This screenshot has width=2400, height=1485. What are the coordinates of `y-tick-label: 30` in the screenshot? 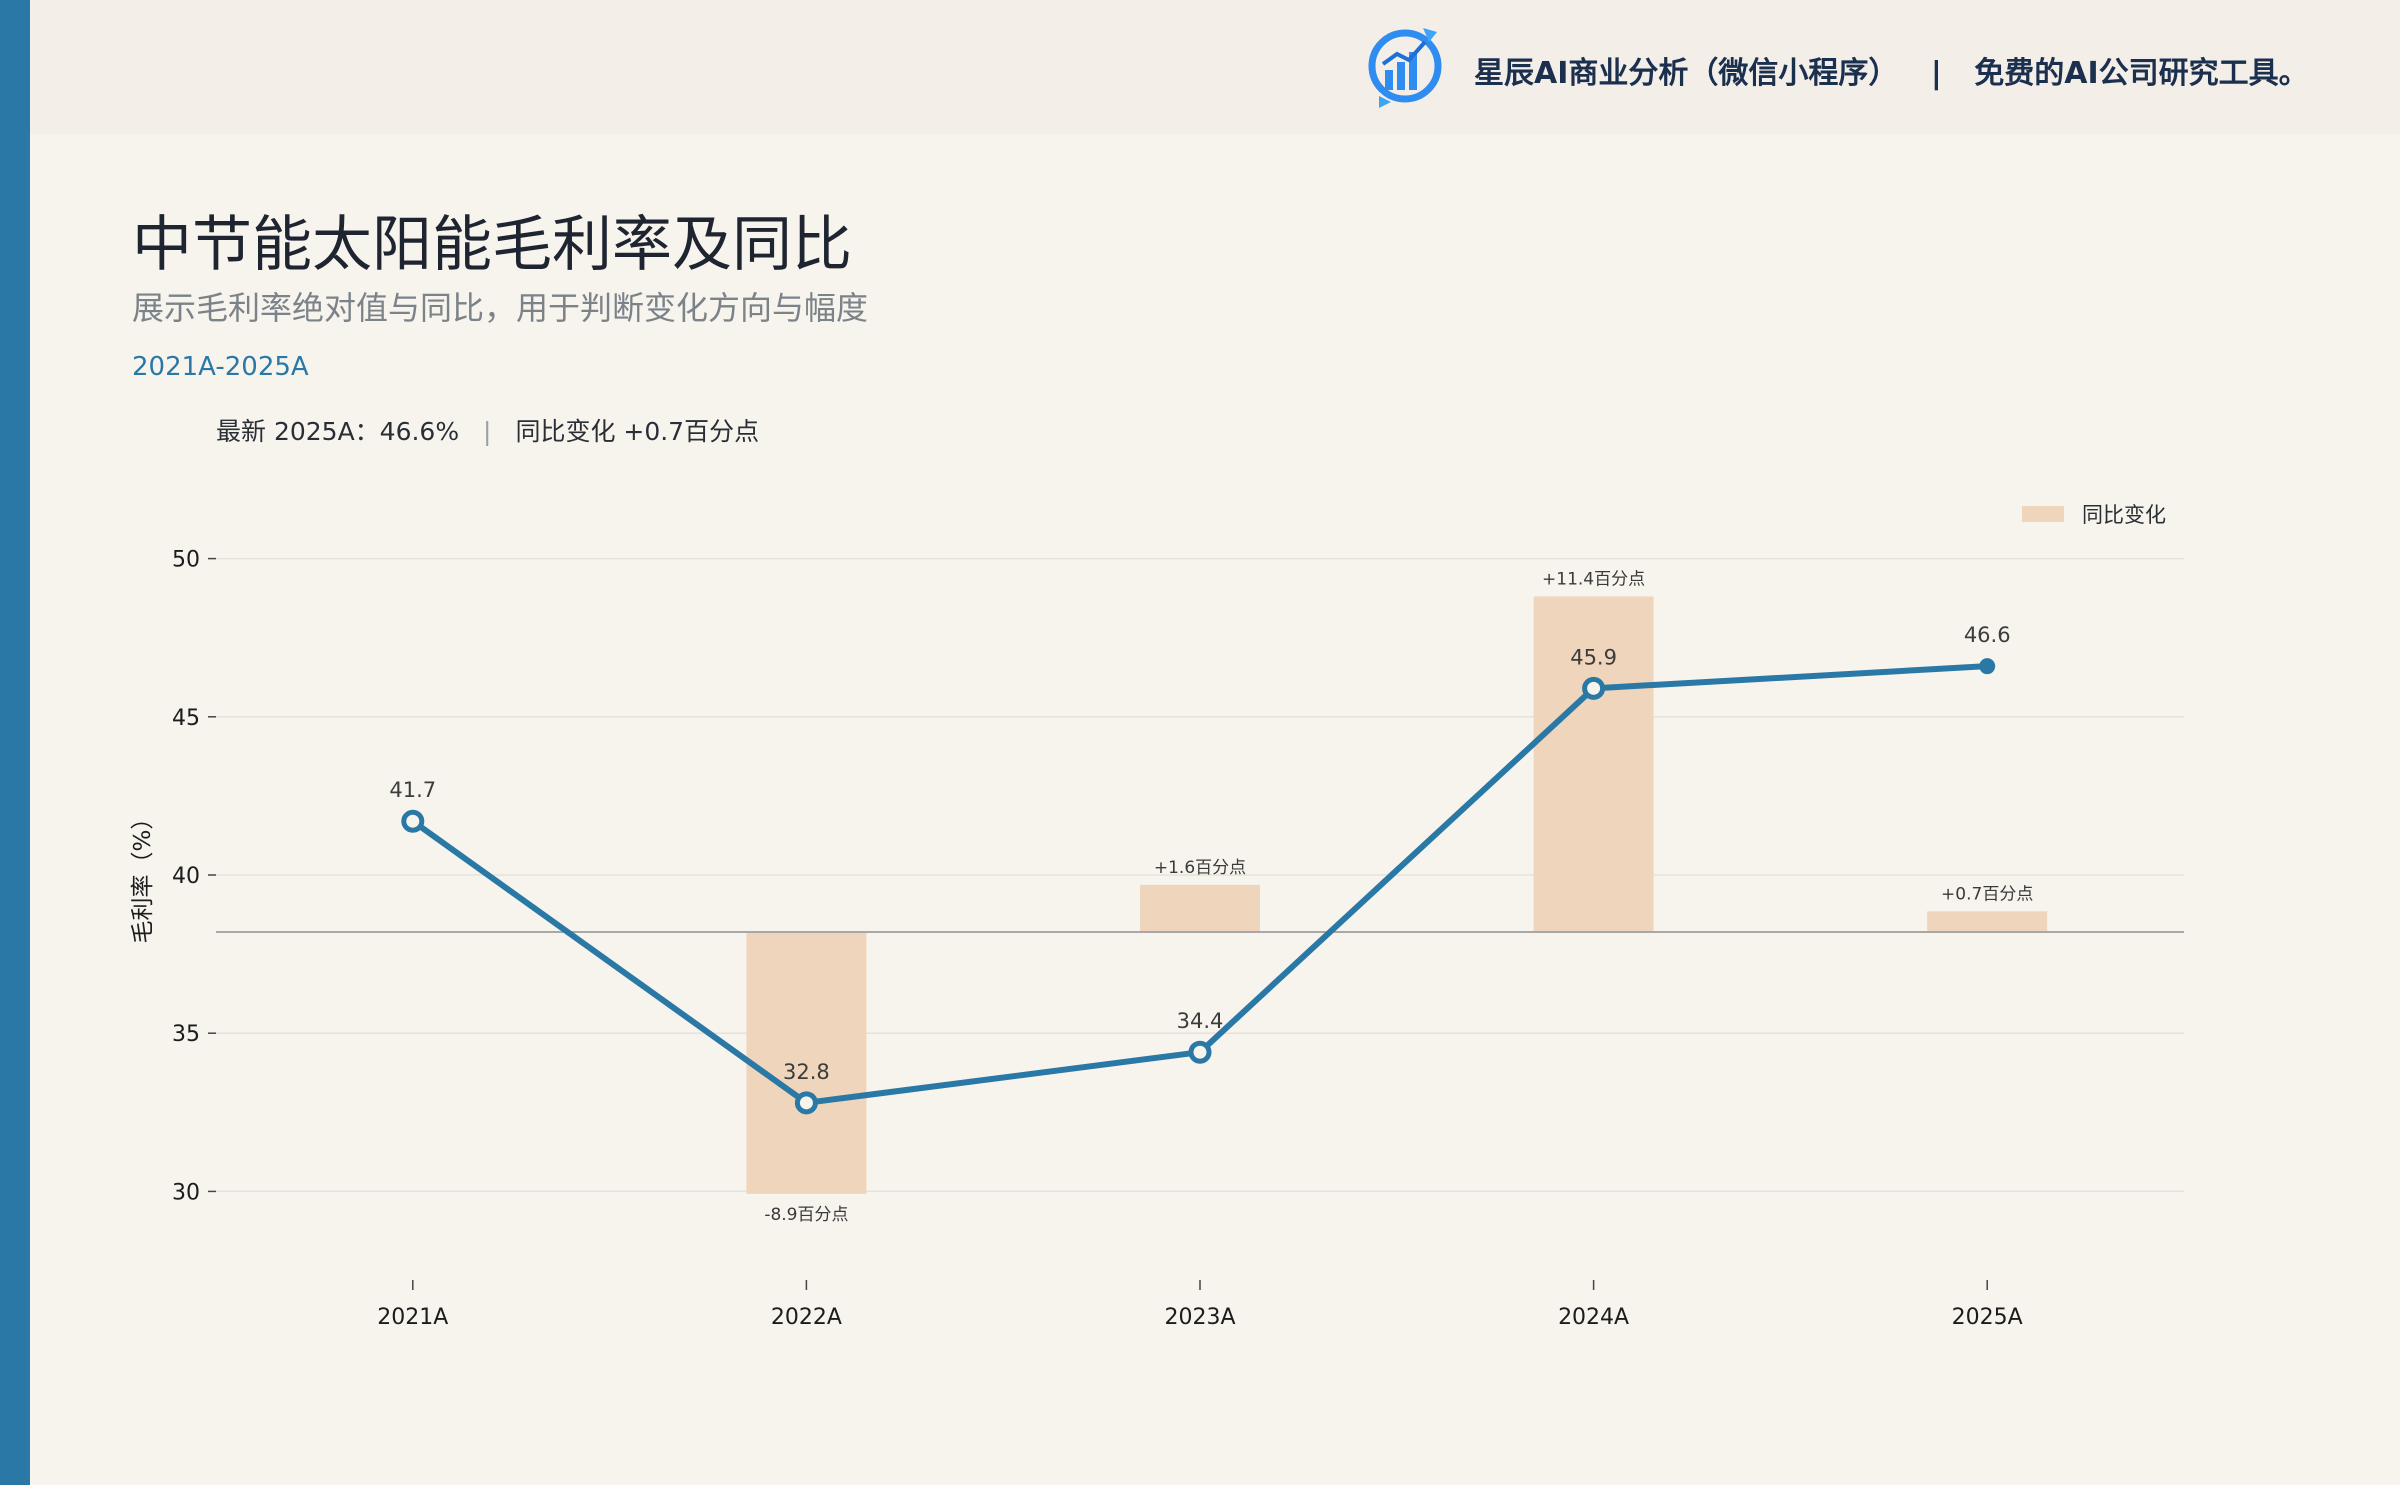 It's located at (186, 1192).